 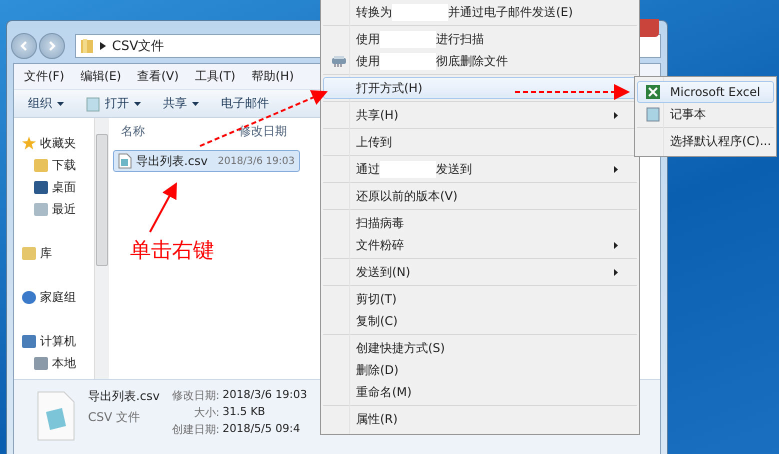 What do you see at coordinates (54, 165) in the screenshot?
I see `nav-item: 下载` at bounding box center [54, 165].